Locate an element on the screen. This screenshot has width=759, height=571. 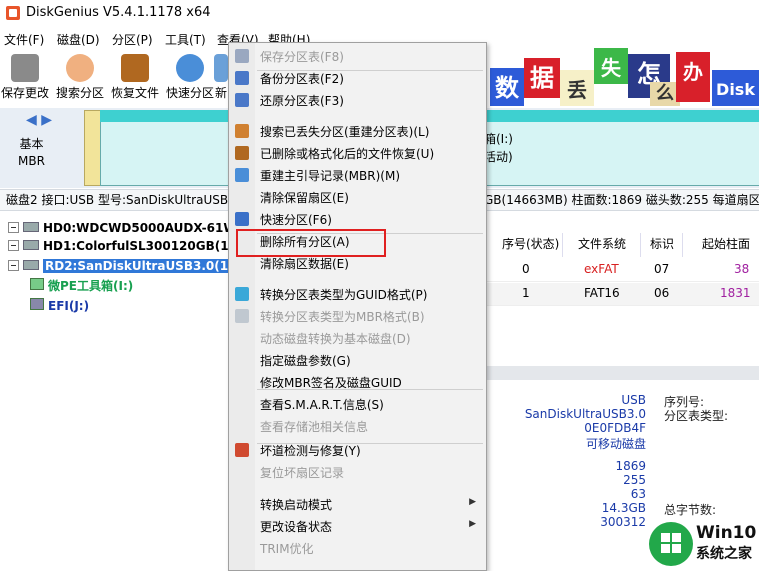
banner-disk-text: Disk is located at coordinates (735, 88).